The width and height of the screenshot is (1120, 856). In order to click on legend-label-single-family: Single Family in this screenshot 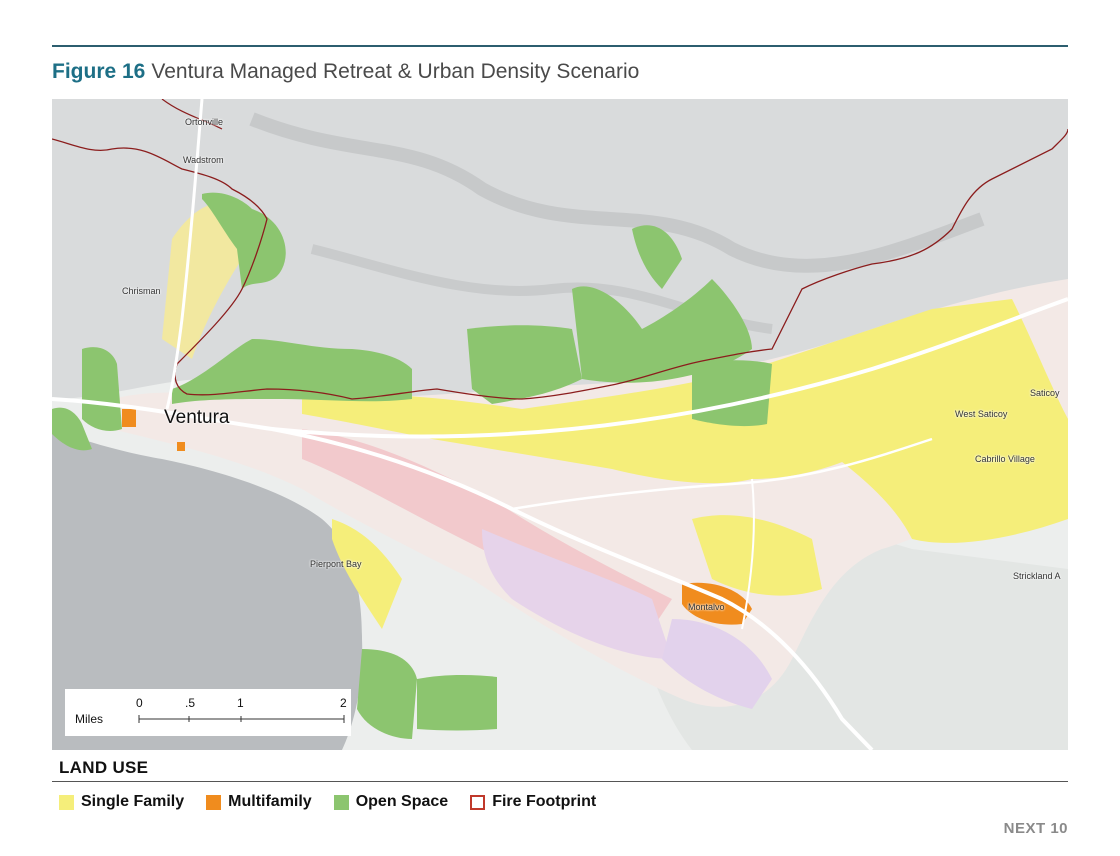, I will do `click(133, 801)`.